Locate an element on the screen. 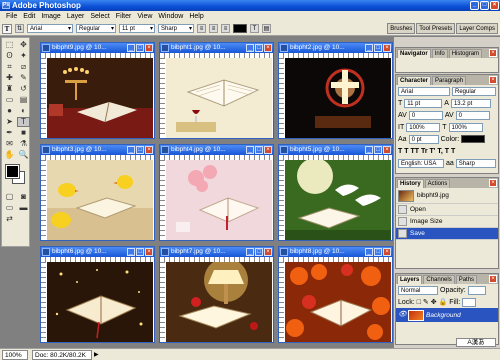 The height and width of the screenshot is (360, 500). color-selector is located at coordinates (15, 175).